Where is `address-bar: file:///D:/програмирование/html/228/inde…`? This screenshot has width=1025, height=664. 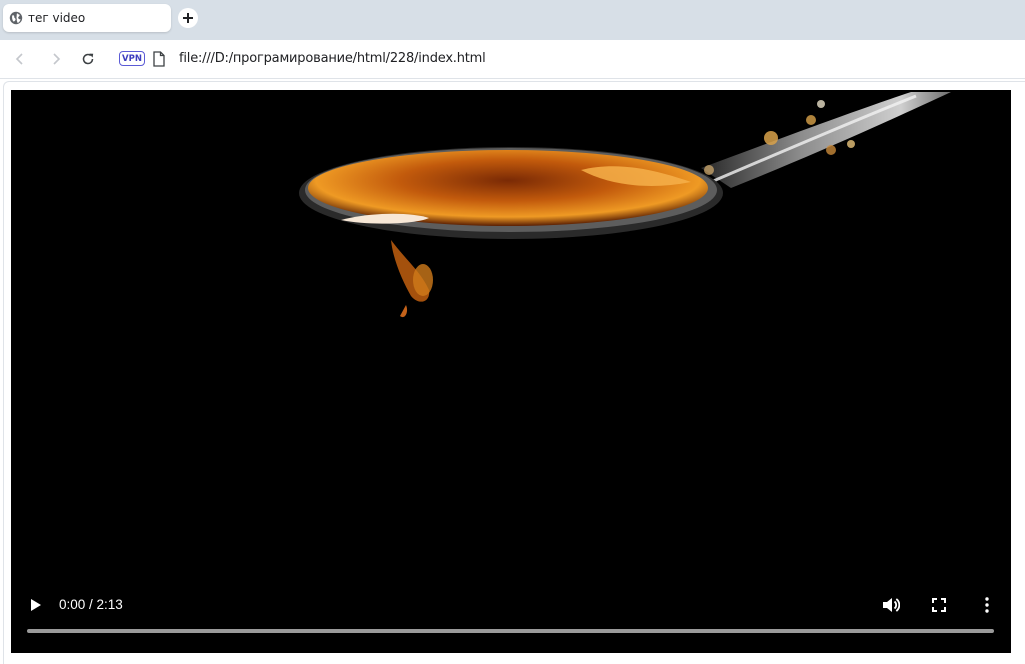 address-bar: file:///D:/програмирование/html/228/inde… is located at coordinates (332, 58).